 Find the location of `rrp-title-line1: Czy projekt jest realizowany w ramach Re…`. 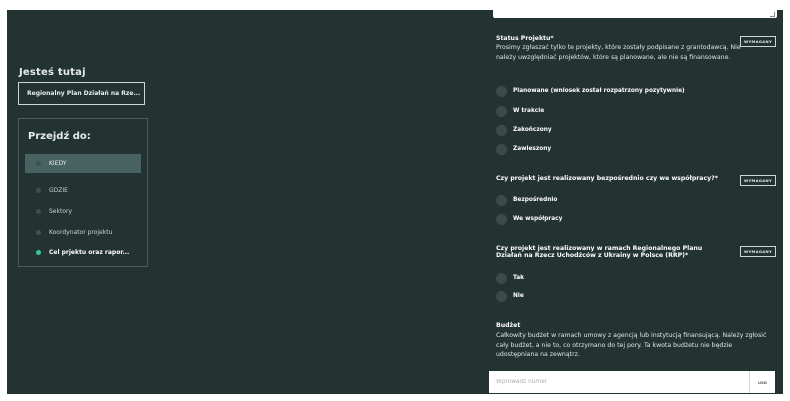

rrp-title-line1: Czy projekt jest realizowany w ramach Re… is located at coordinates (599, 248).